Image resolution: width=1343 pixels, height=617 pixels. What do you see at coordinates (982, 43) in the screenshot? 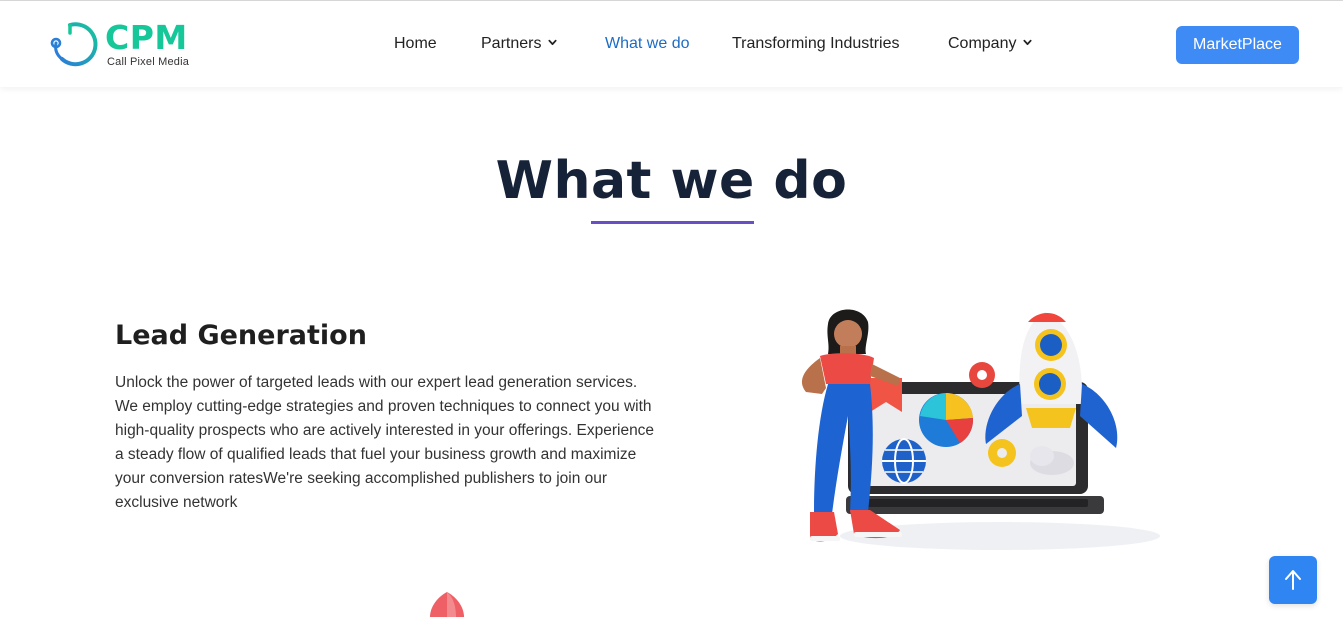
I see `nav-item-label: Company` at bounding box center [982, 43].